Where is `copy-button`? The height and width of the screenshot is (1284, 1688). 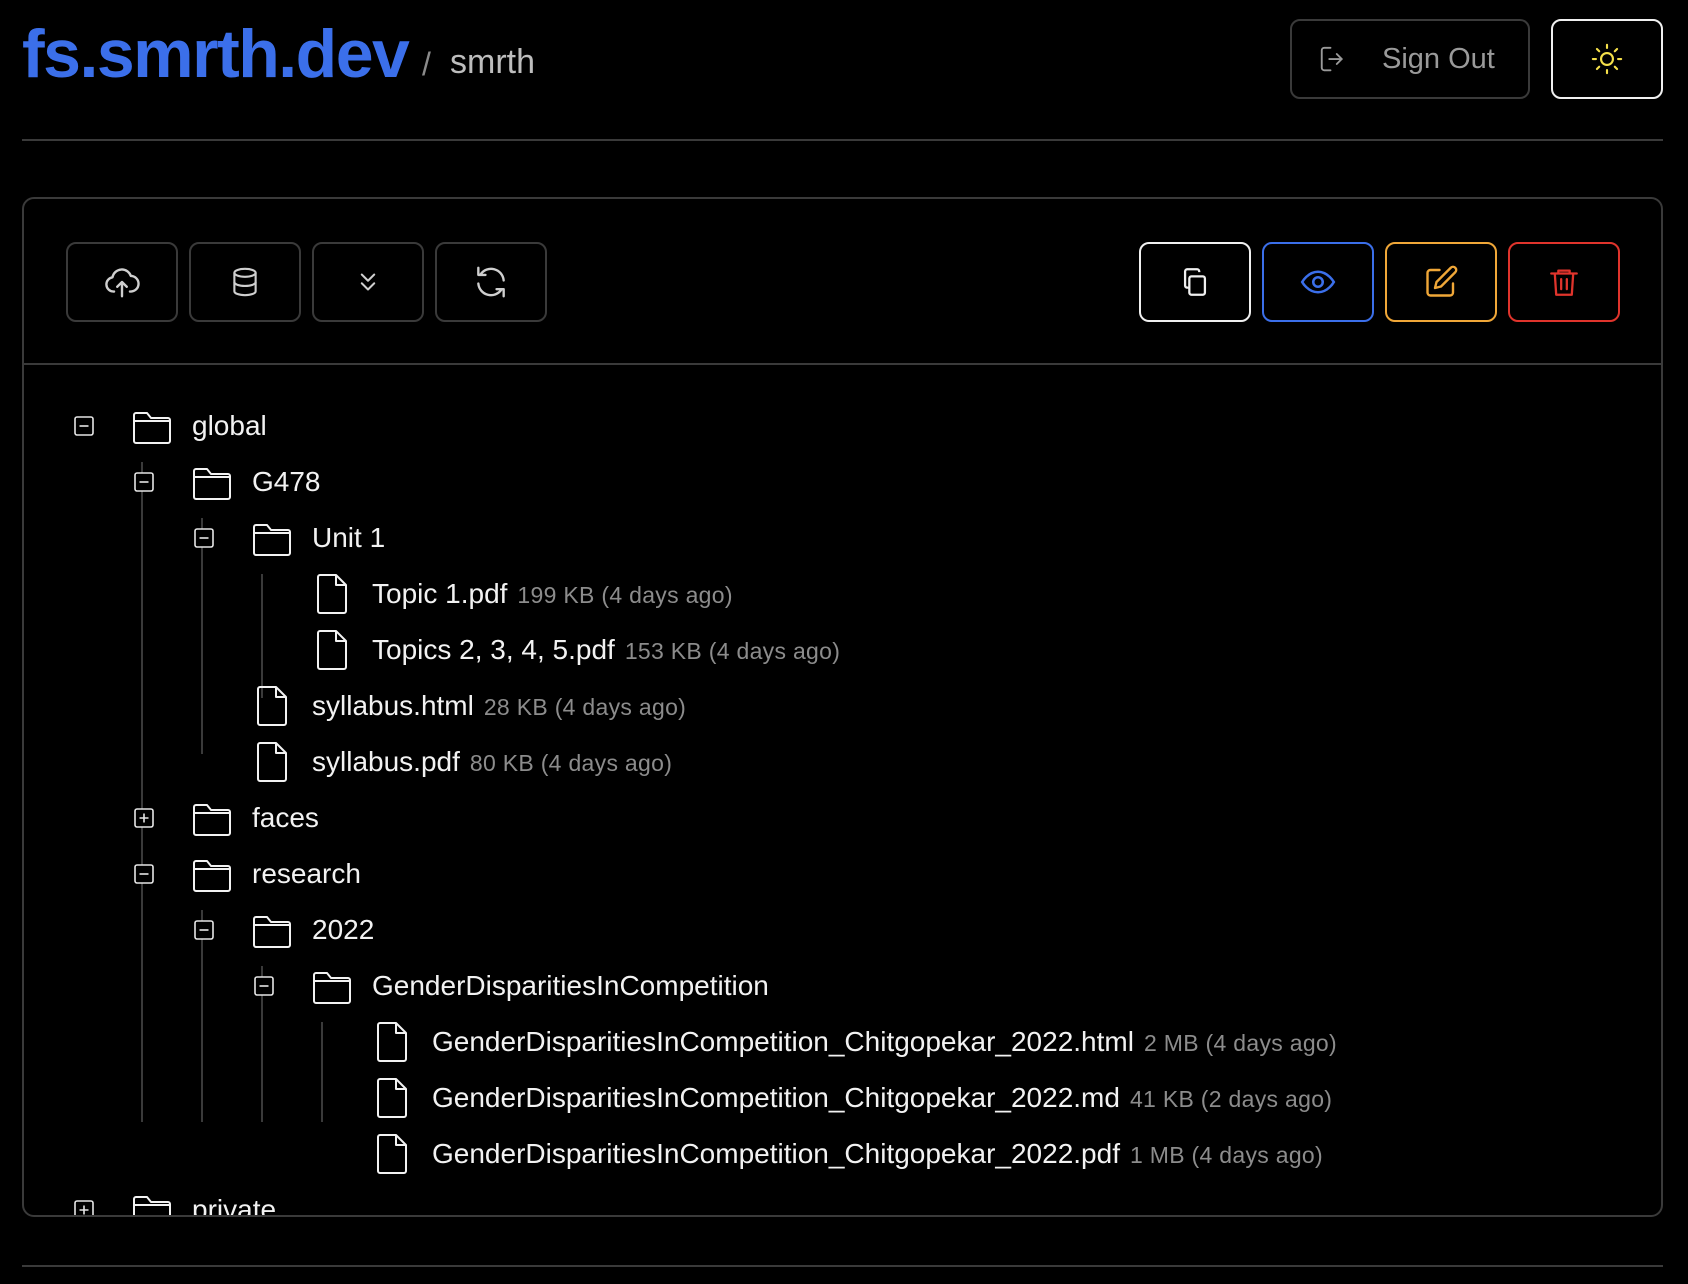
copy-button is located at coordinates (1195, 282).